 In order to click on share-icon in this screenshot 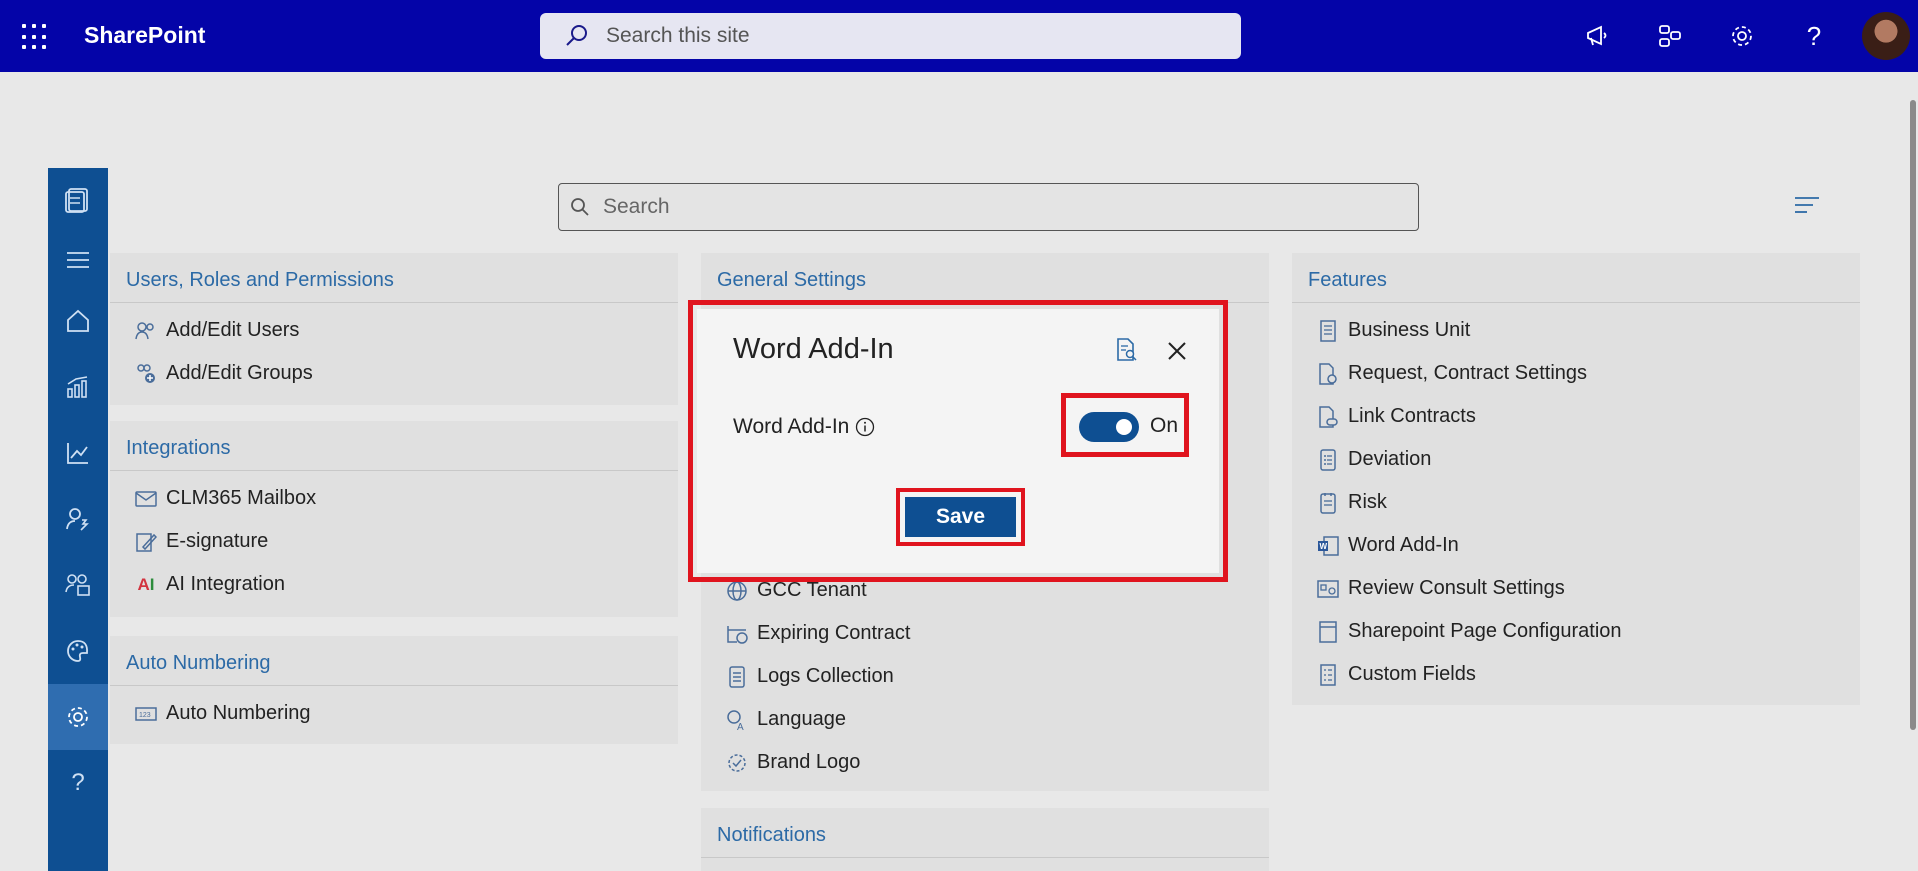, I will do `click(1670, 36)`.